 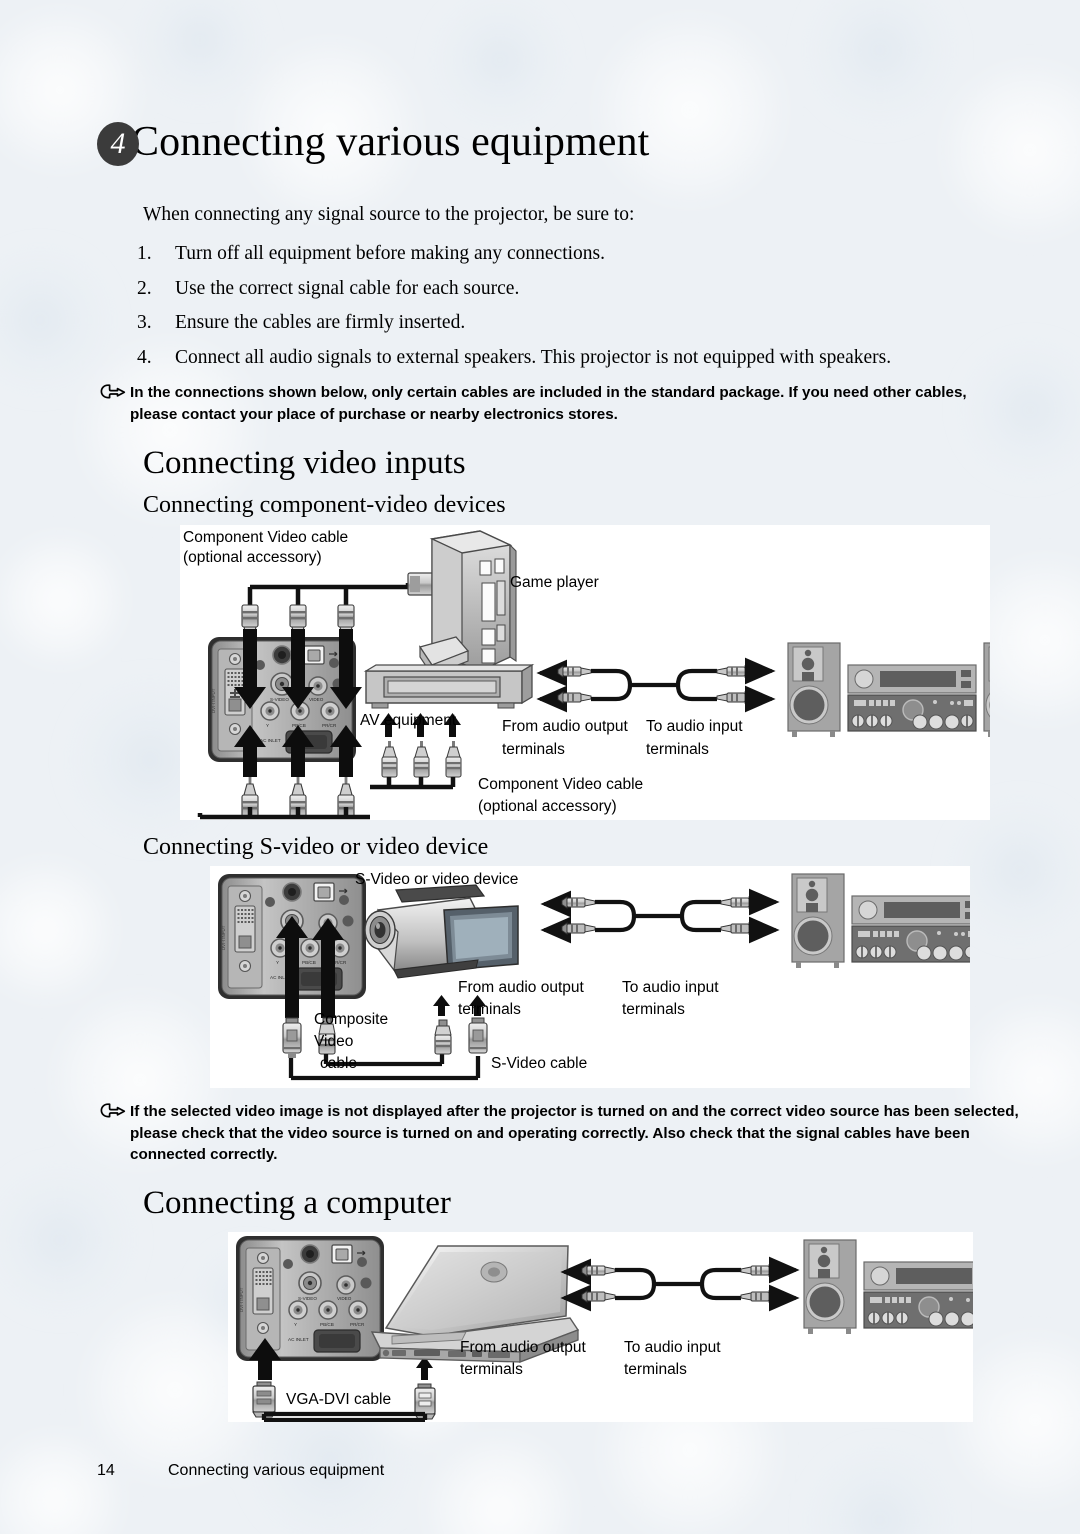 I want to click on projector-rear-panel: DVI-I INPUT S-VIDEO VIDEO, so click(x=310, y=1298).